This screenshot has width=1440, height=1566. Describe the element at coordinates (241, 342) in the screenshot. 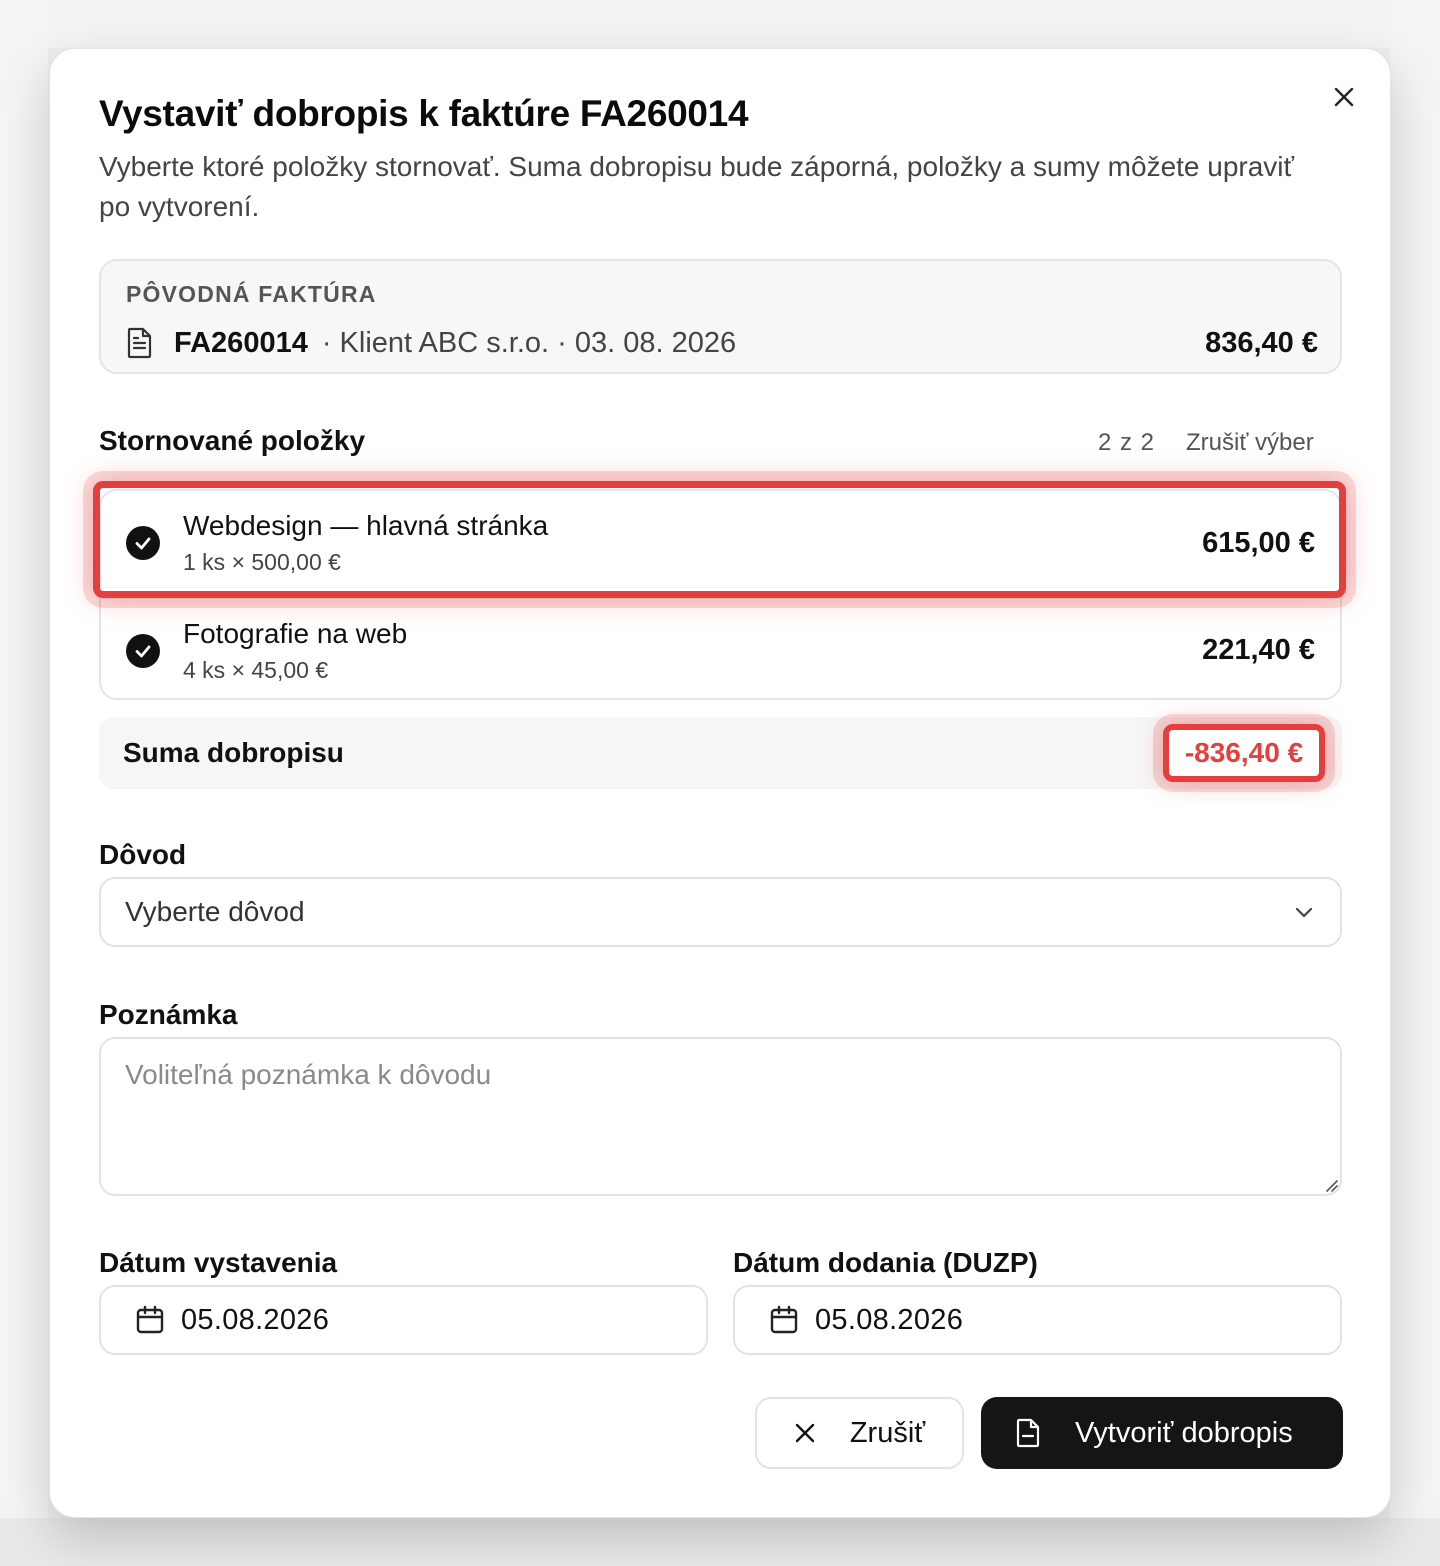

I see `original-invoice-number: FA260014` at that location.